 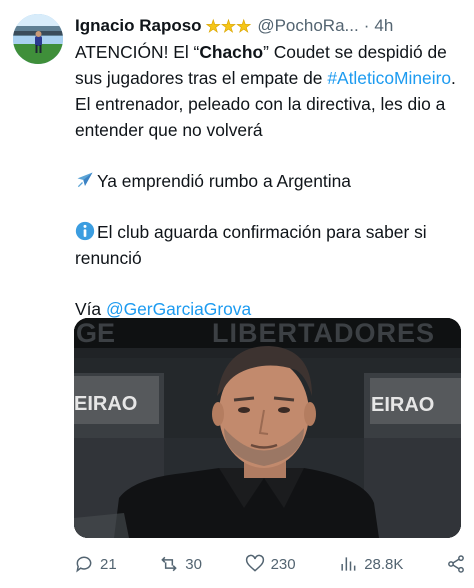 What do you see at coordinates (138, 26) in the screenshot?
I see `display-name: Ignacio Raposo` at bounding box center [138, 26].